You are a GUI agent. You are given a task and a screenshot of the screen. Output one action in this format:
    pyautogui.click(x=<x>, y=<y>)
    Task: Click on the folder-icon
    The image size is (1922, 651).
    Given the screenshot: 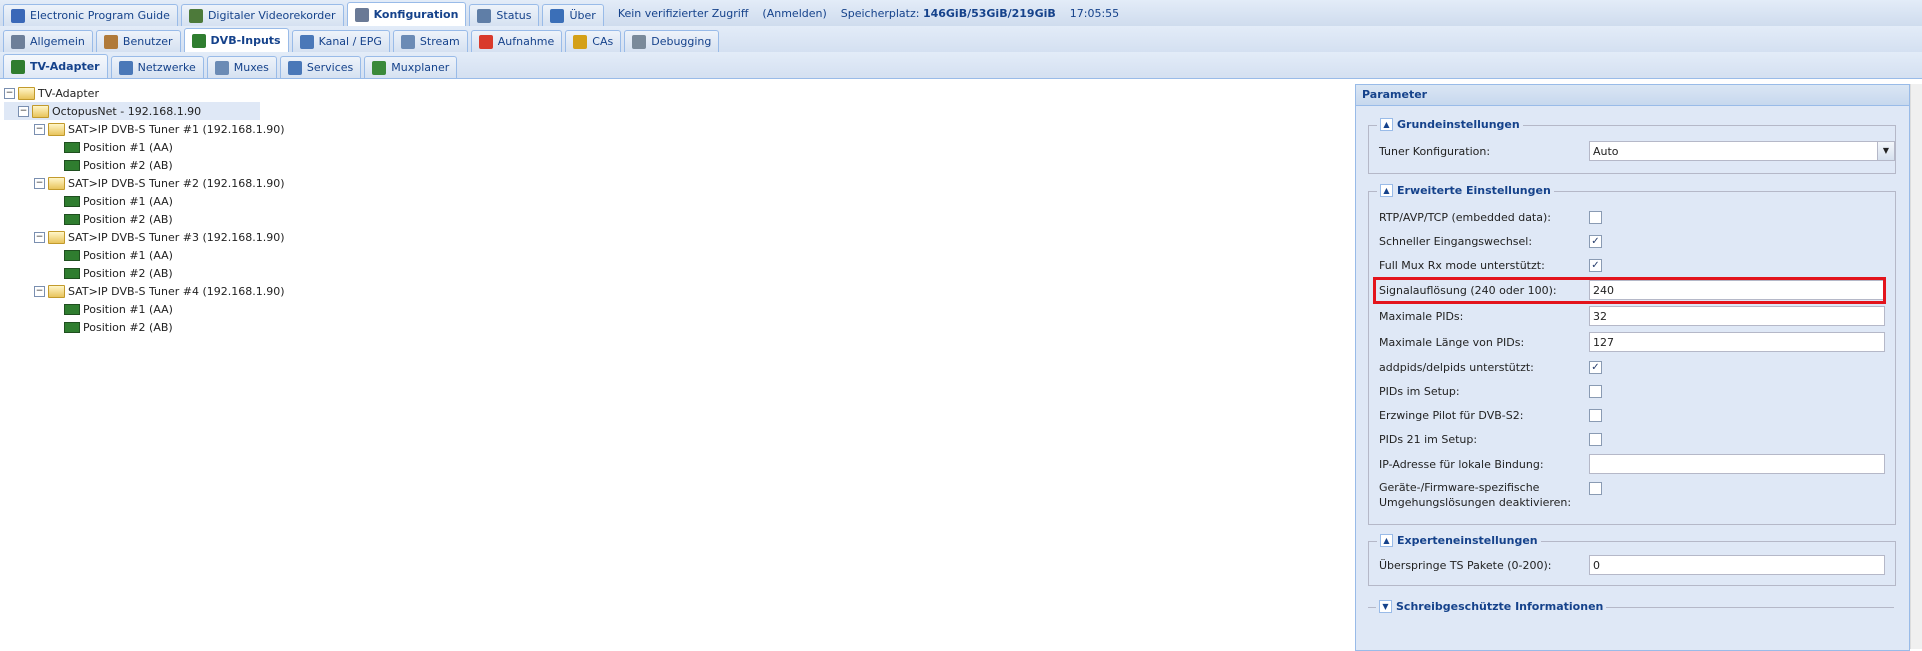 What is the action you would take?
    pyautogui.click(x=40, y=111)
    